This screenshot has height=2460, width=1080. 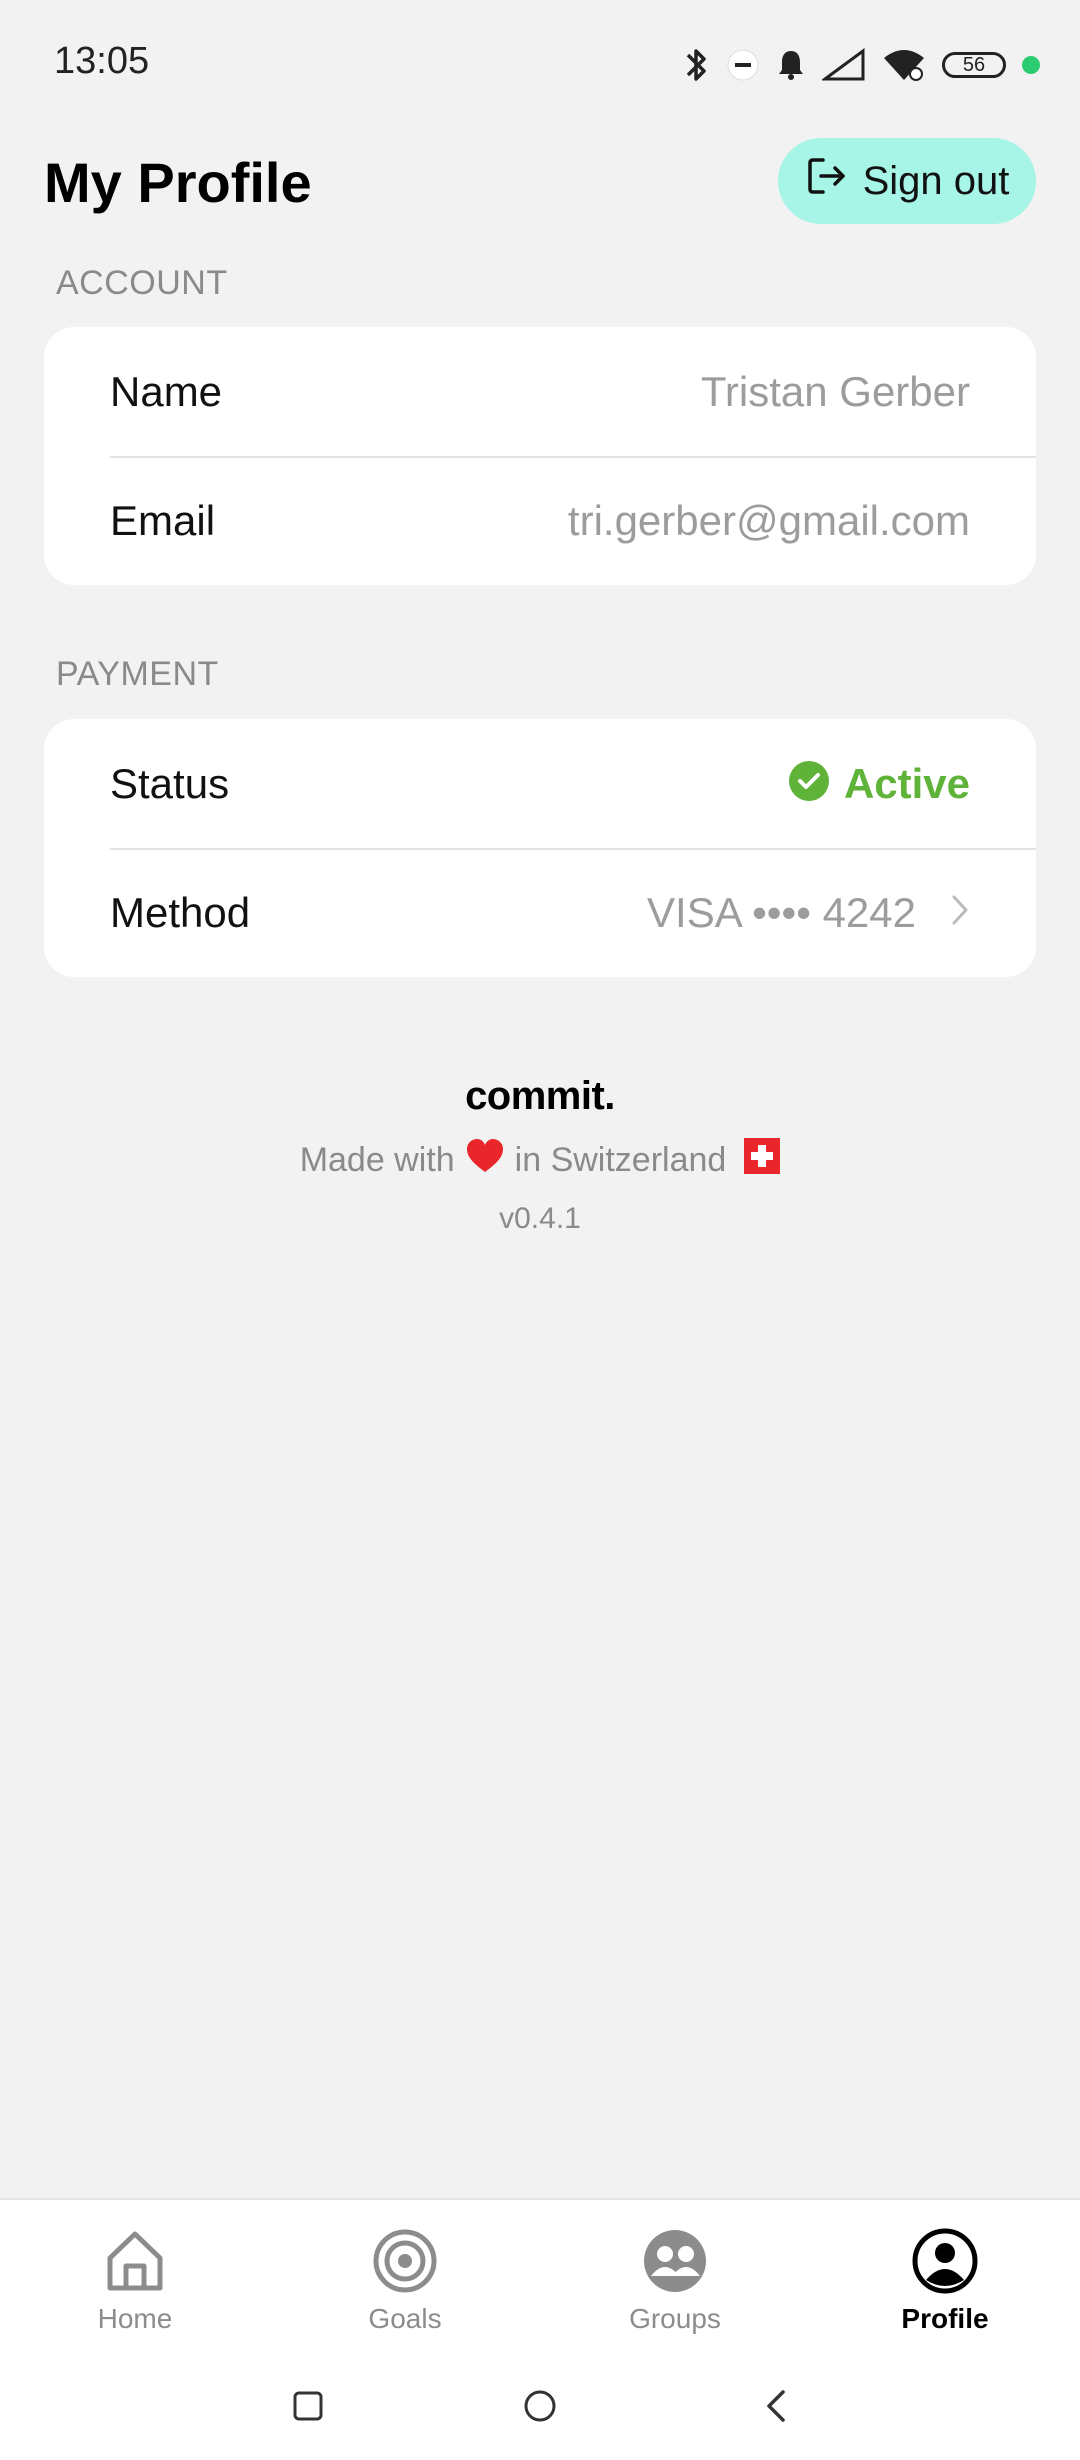 I want to click on made-with-suffix: in Switzerland, so click(x=620, y=1160).